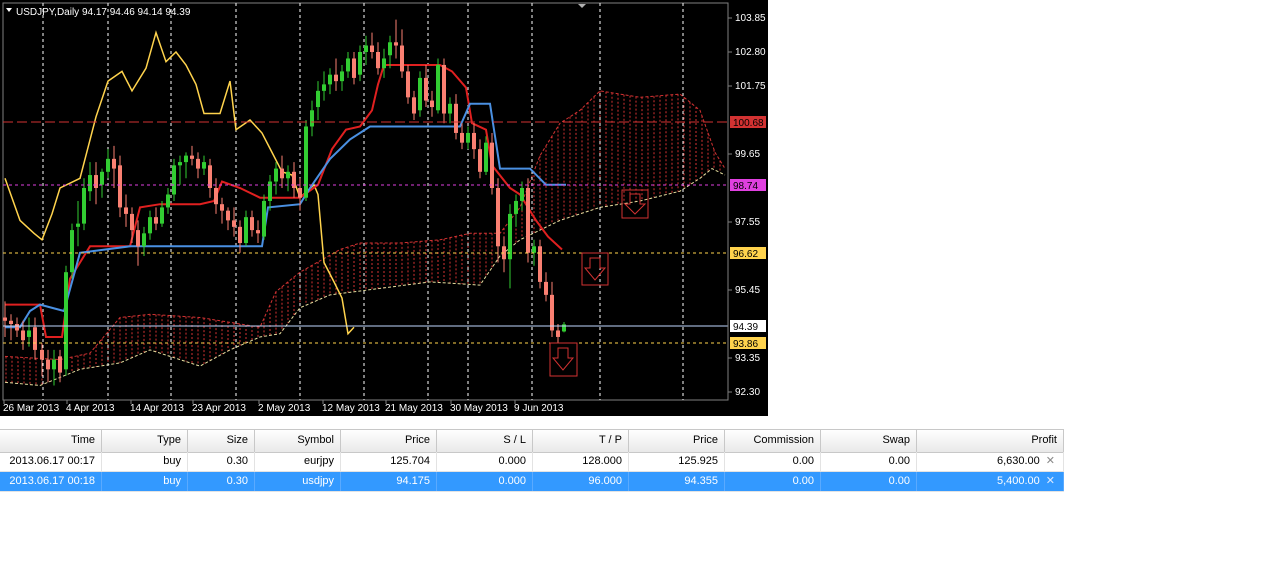 The height and width of the screenshot is (576, 1274). I want to click on level-tag-red: 100.68, so click(748, 122).